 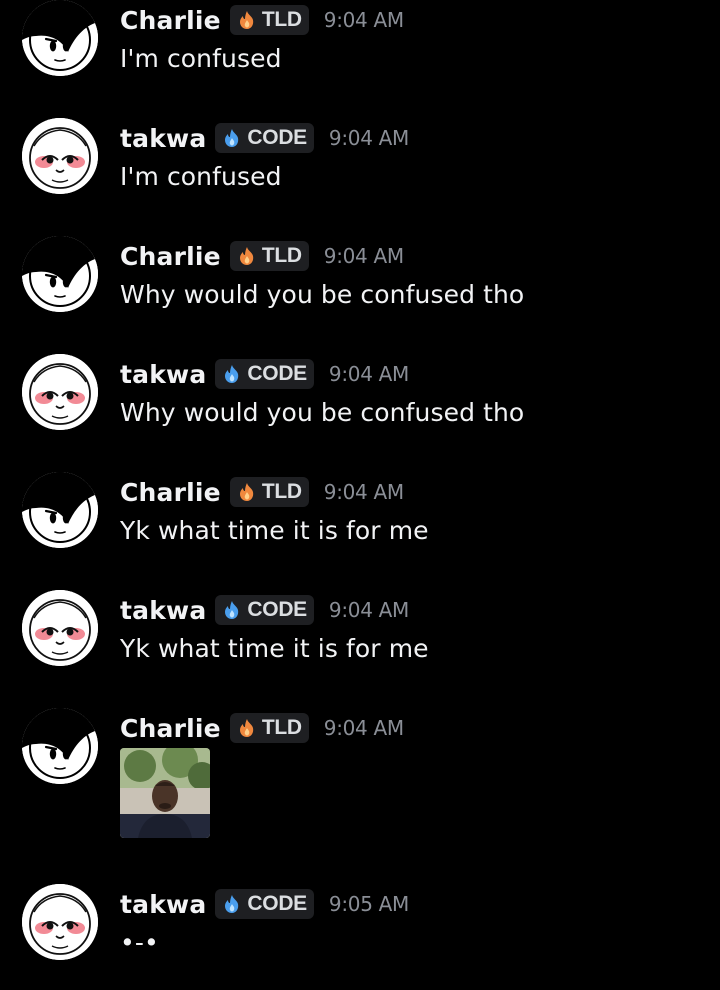 I want to click on message-header: takwa CODE 9:05 AM, so click(x=264, y=904).